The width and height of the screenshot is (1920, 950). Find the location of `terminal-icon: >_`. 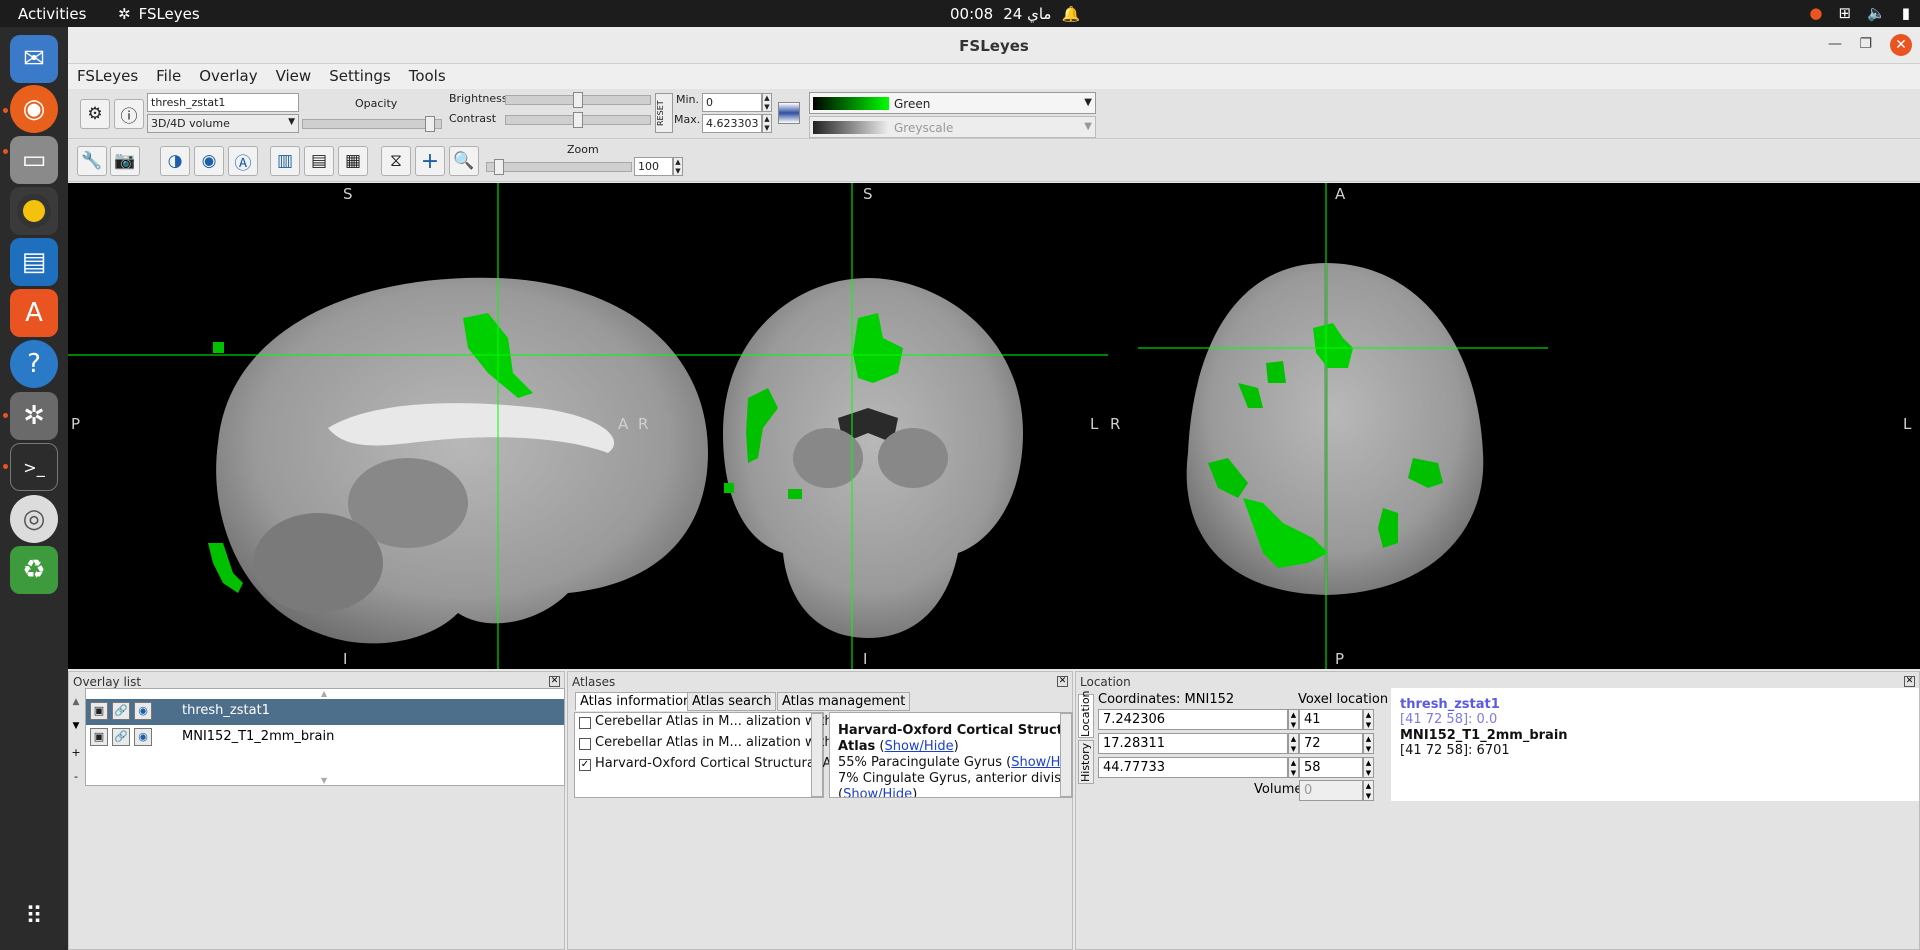

terminal-icon: >_ is located at coordinates (34, 467).